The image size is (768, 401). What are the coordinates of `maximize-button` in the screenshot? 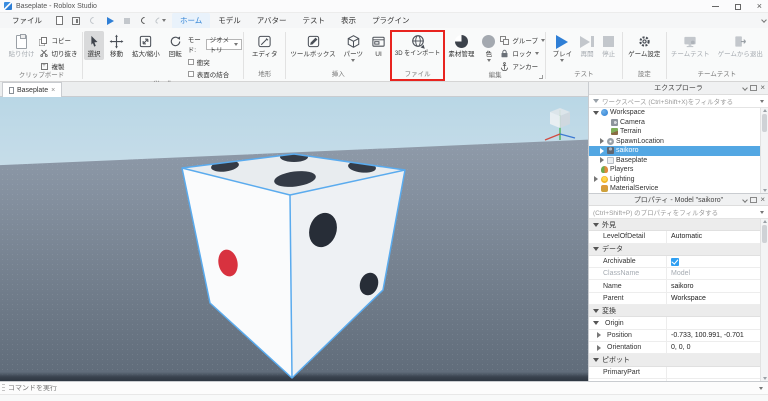 It's located at (737, 6).